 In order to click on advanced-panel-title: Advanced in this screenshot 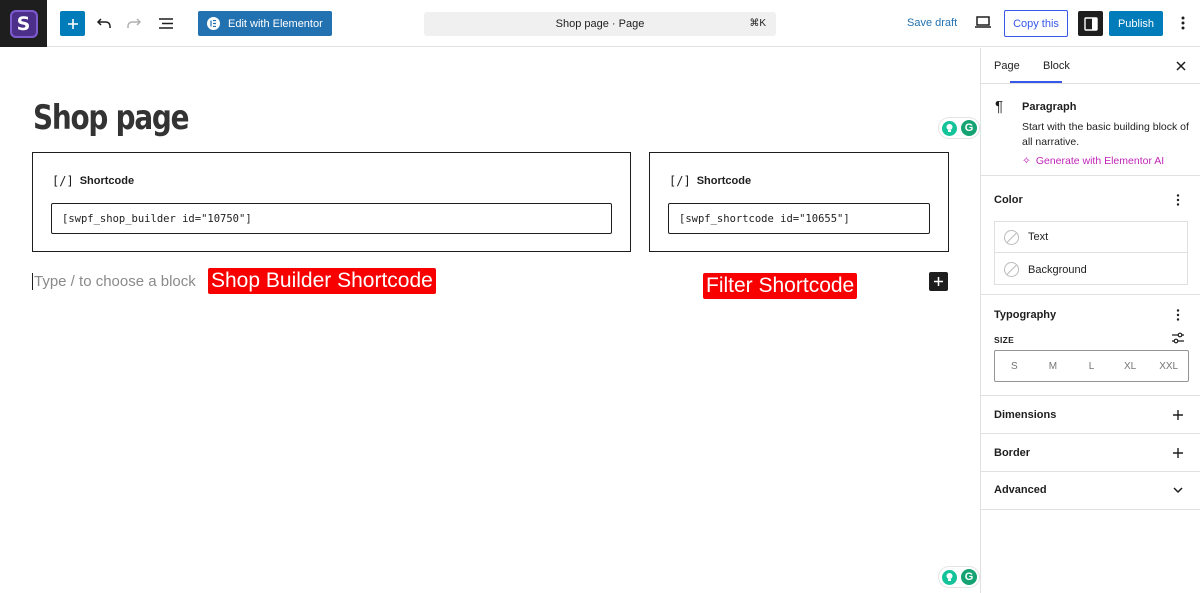, I will do `click(1020, 490)`.